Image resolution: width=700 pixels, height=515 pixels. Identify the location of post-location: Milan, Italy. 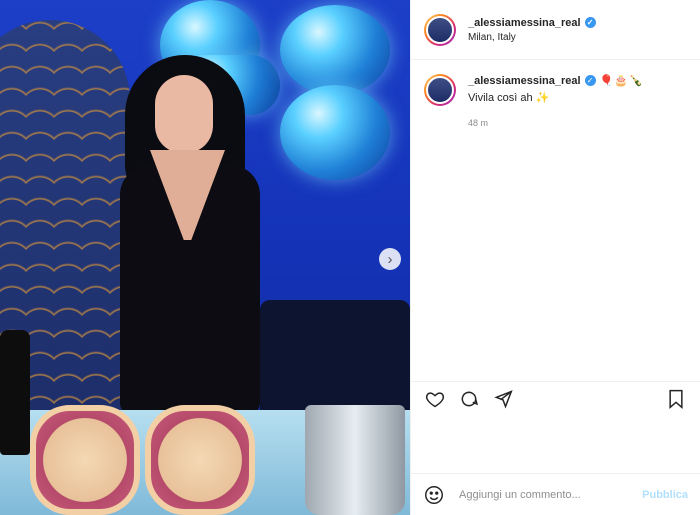
(532, 37).